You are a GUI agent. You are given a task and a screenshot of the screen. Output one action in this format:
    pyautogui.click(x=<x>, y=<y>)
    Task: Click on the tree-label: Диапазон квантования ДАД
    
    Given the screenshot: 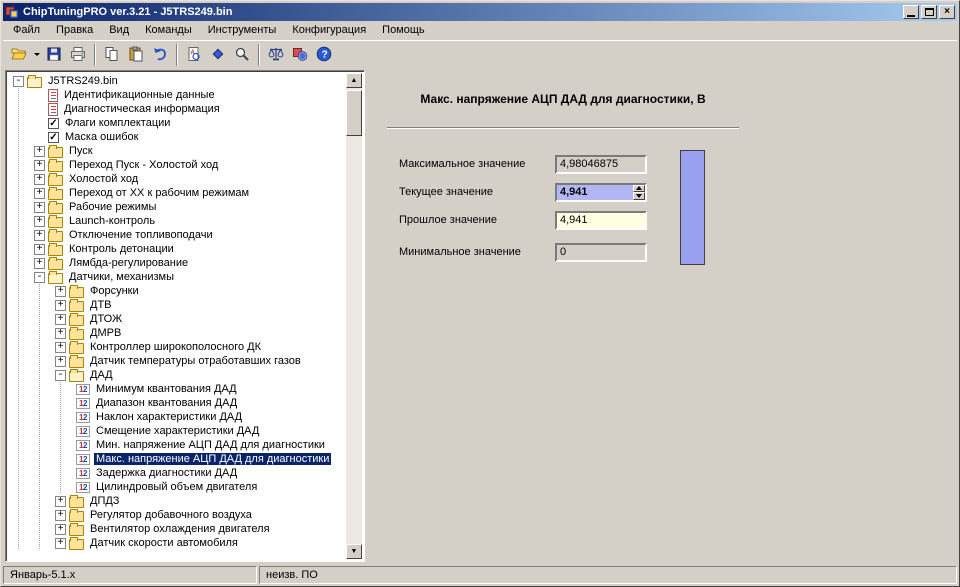 What is the action you would take?
    pyautogui.click(x=166, y=403)
    